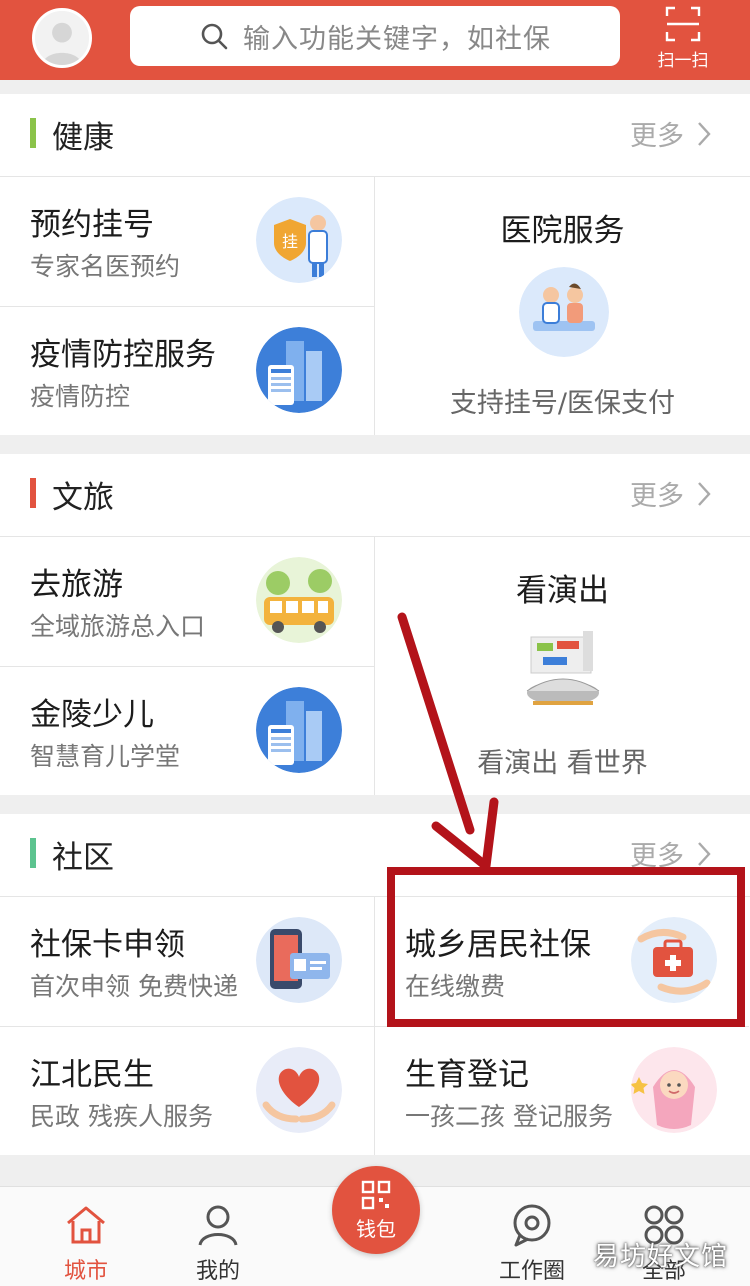  What do you see at coordinates (121, 1116) in the screenshot?
I see `card-subtitle: 民政 残疾人服务` at bounding box center [121, 1116].